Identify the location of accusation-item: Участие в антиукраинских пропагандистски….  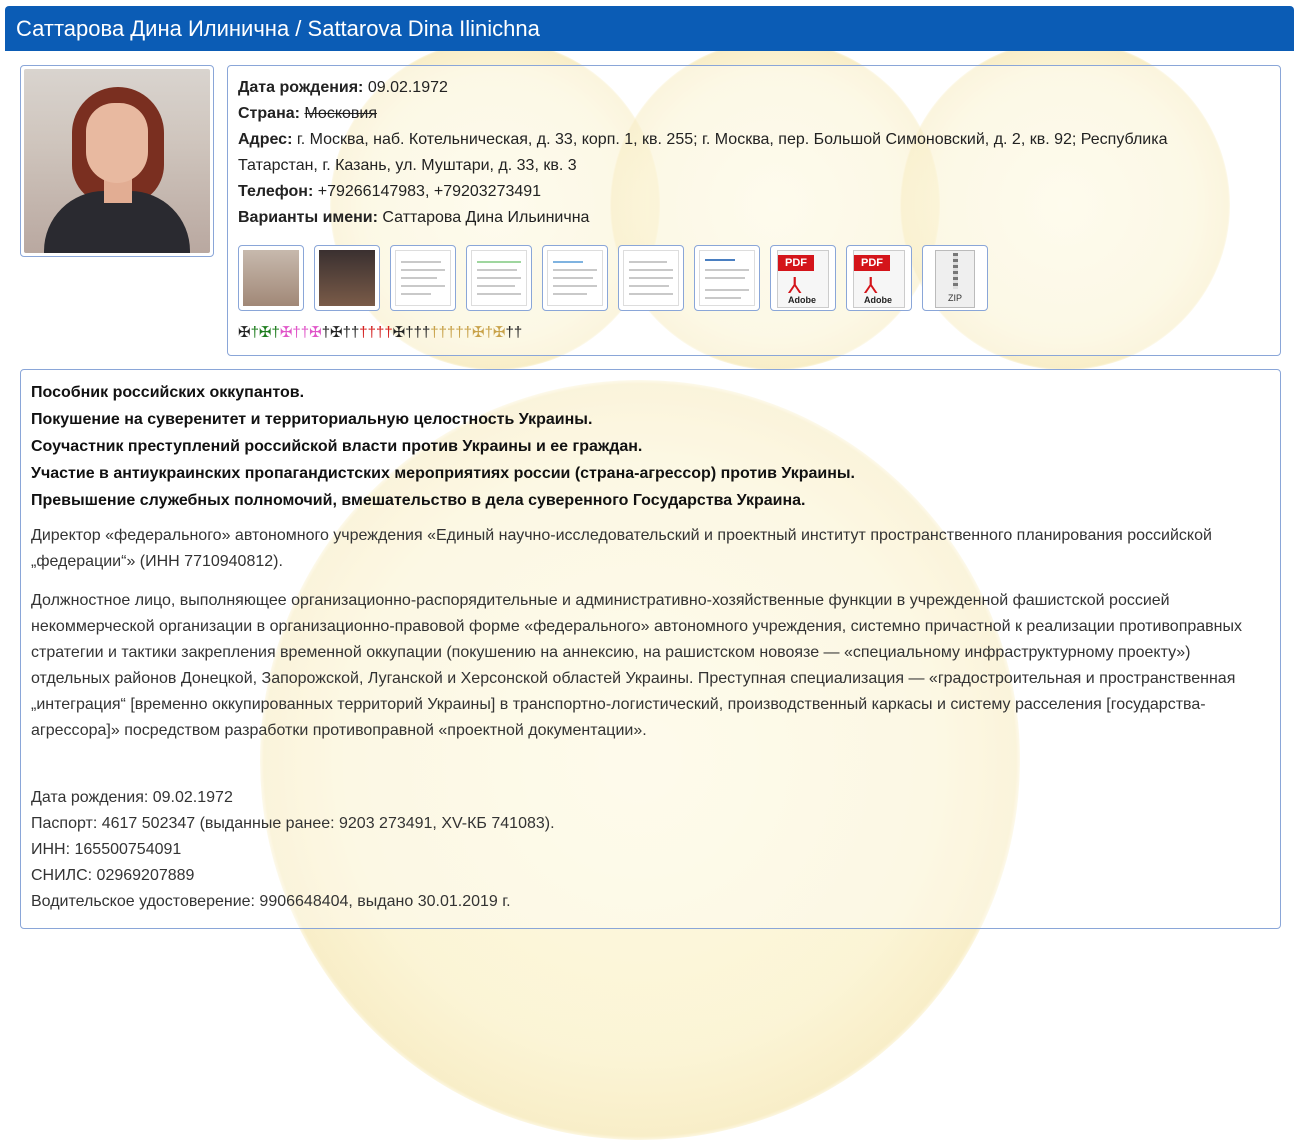
(443, 473).